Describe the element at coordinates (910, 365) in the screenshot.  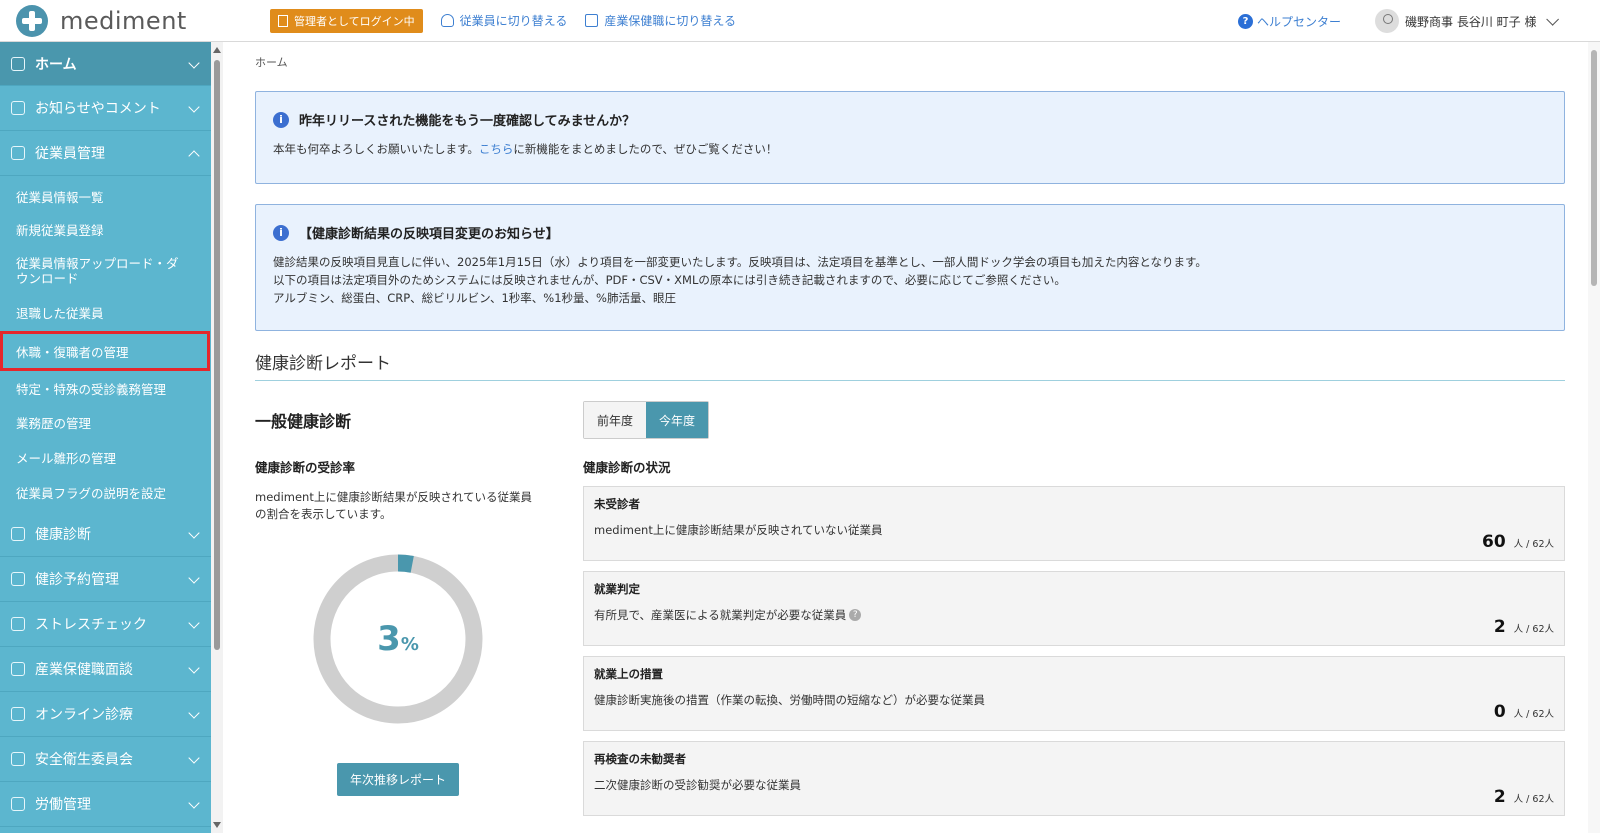
I see `section-title: 健康診断レポート` at that location.